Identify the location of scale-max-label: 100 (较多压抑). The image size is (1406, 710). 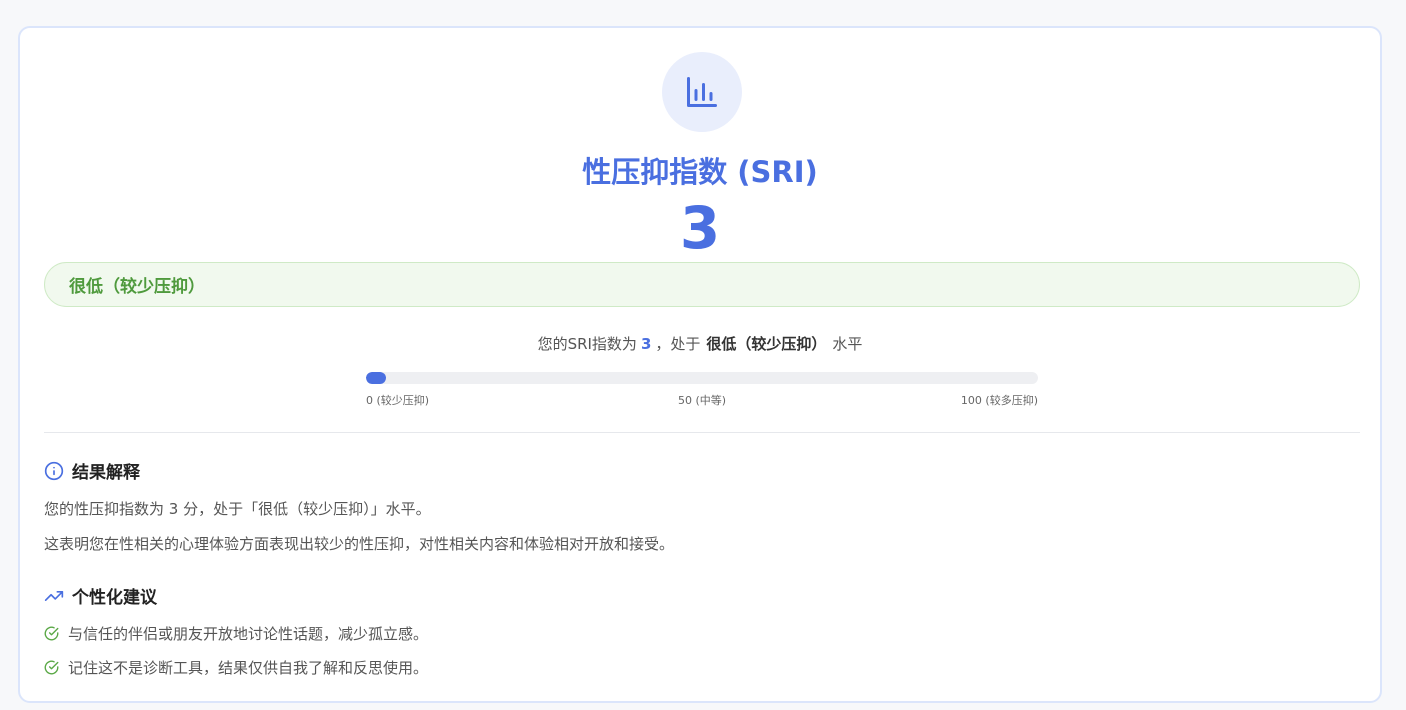
(999, 400).